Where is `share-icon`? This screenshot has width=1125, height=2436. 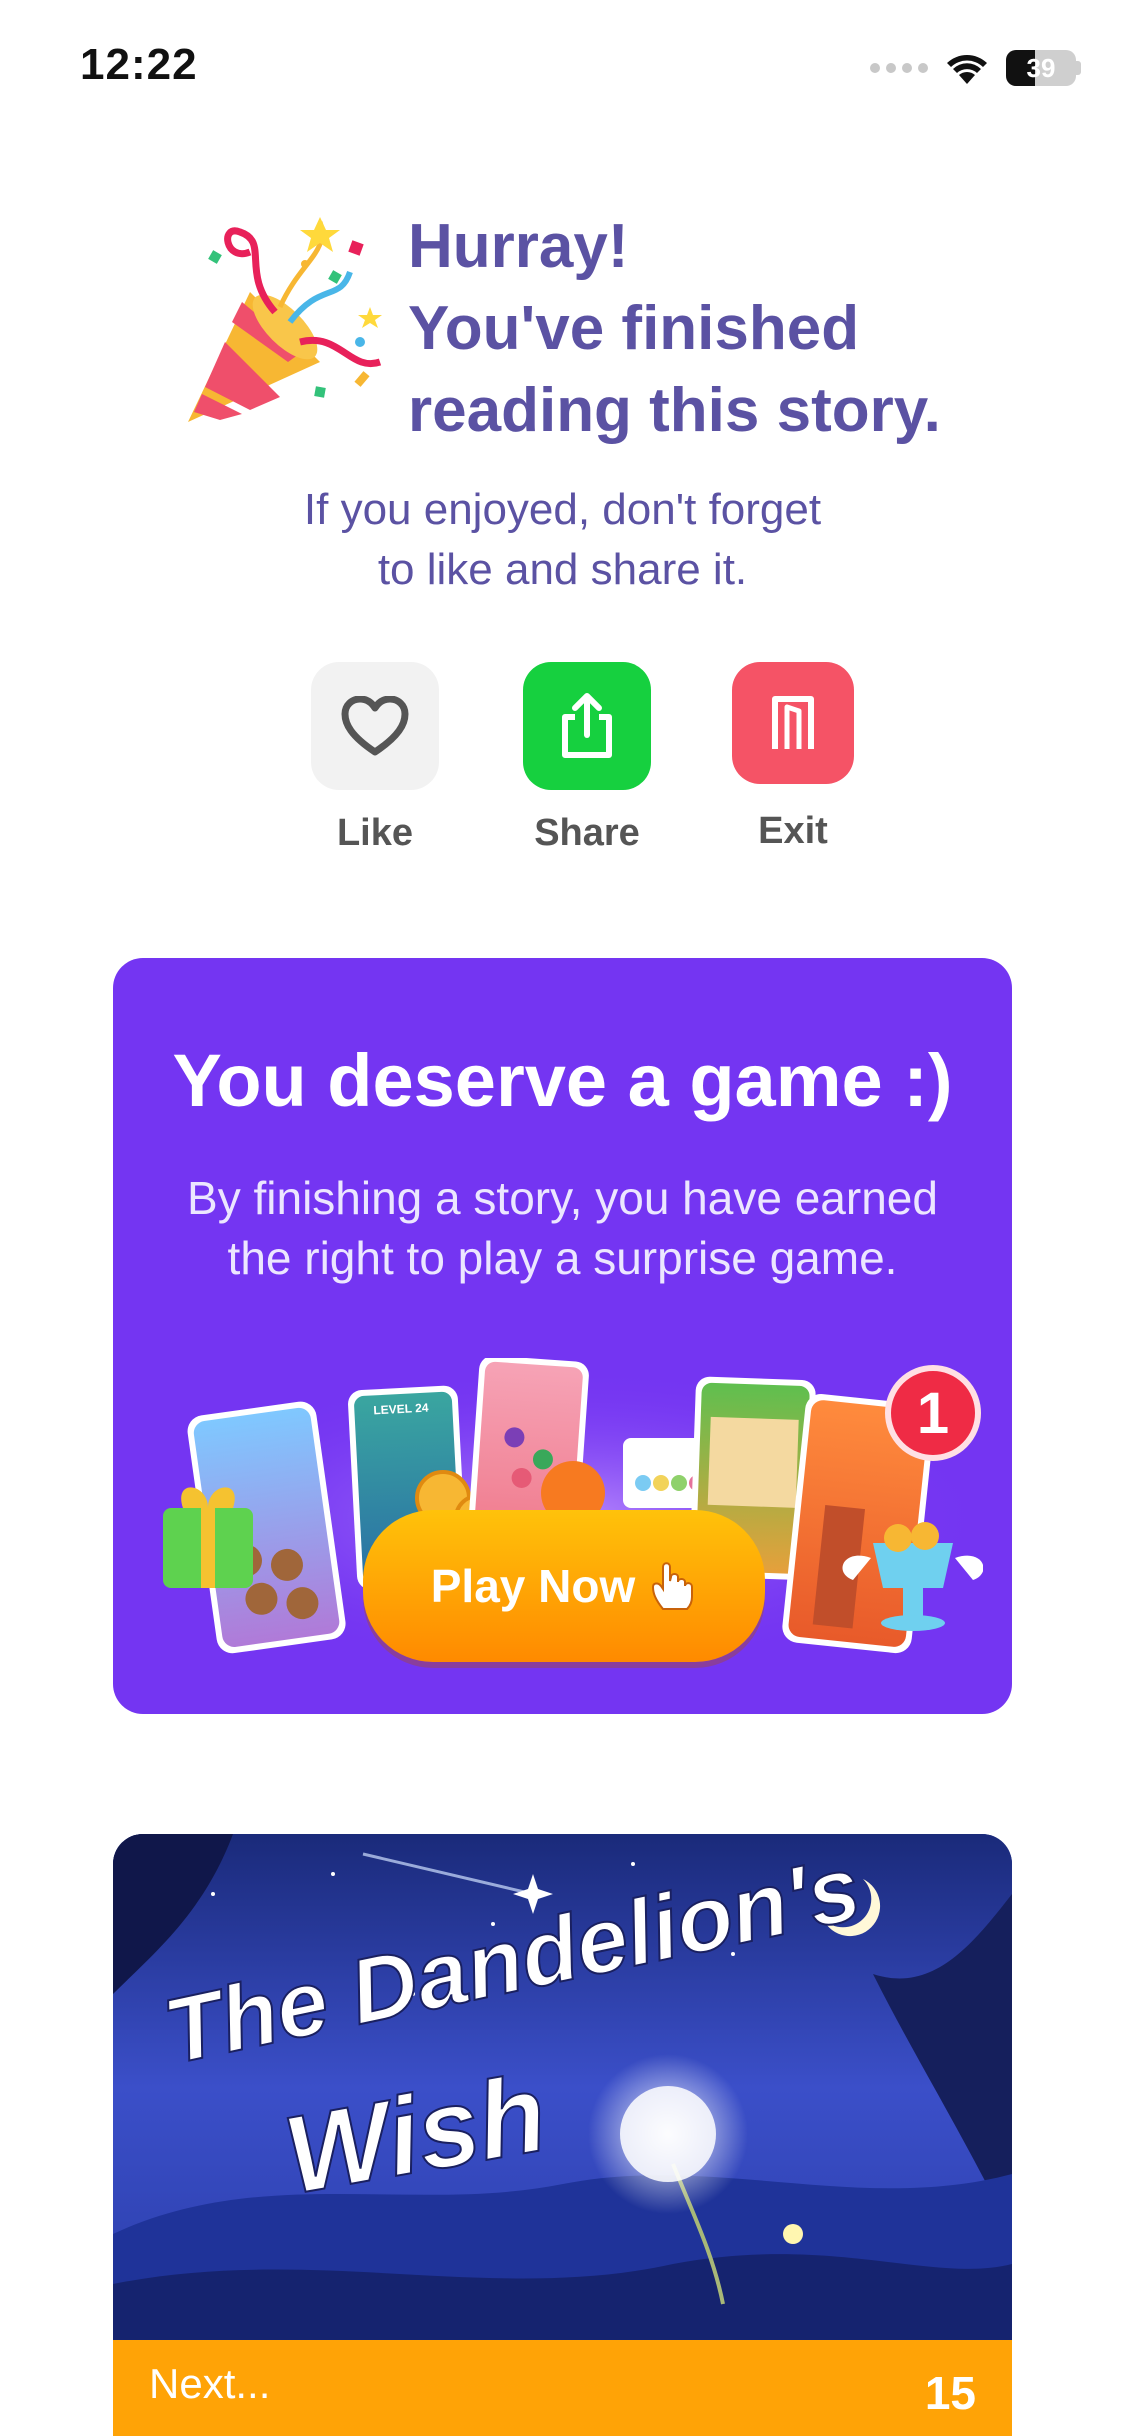 share-icon is located at coordinates (587, 725).